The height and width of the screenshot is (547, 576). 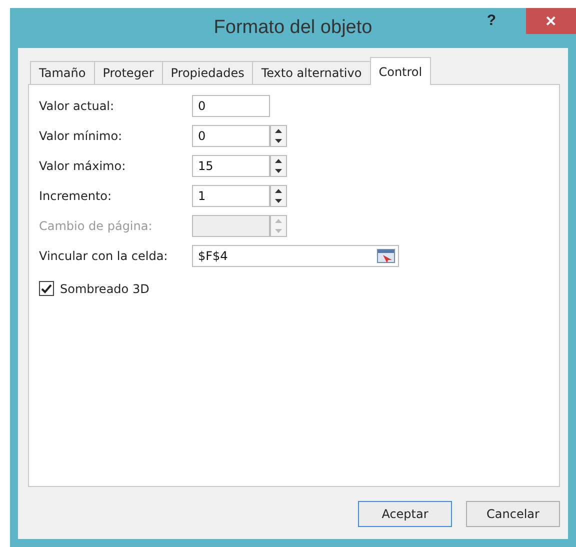 What do you see at coordinates (295, 256) in the screenshot?
I see `input-field: $F$4` at bounding box center [295, 256].